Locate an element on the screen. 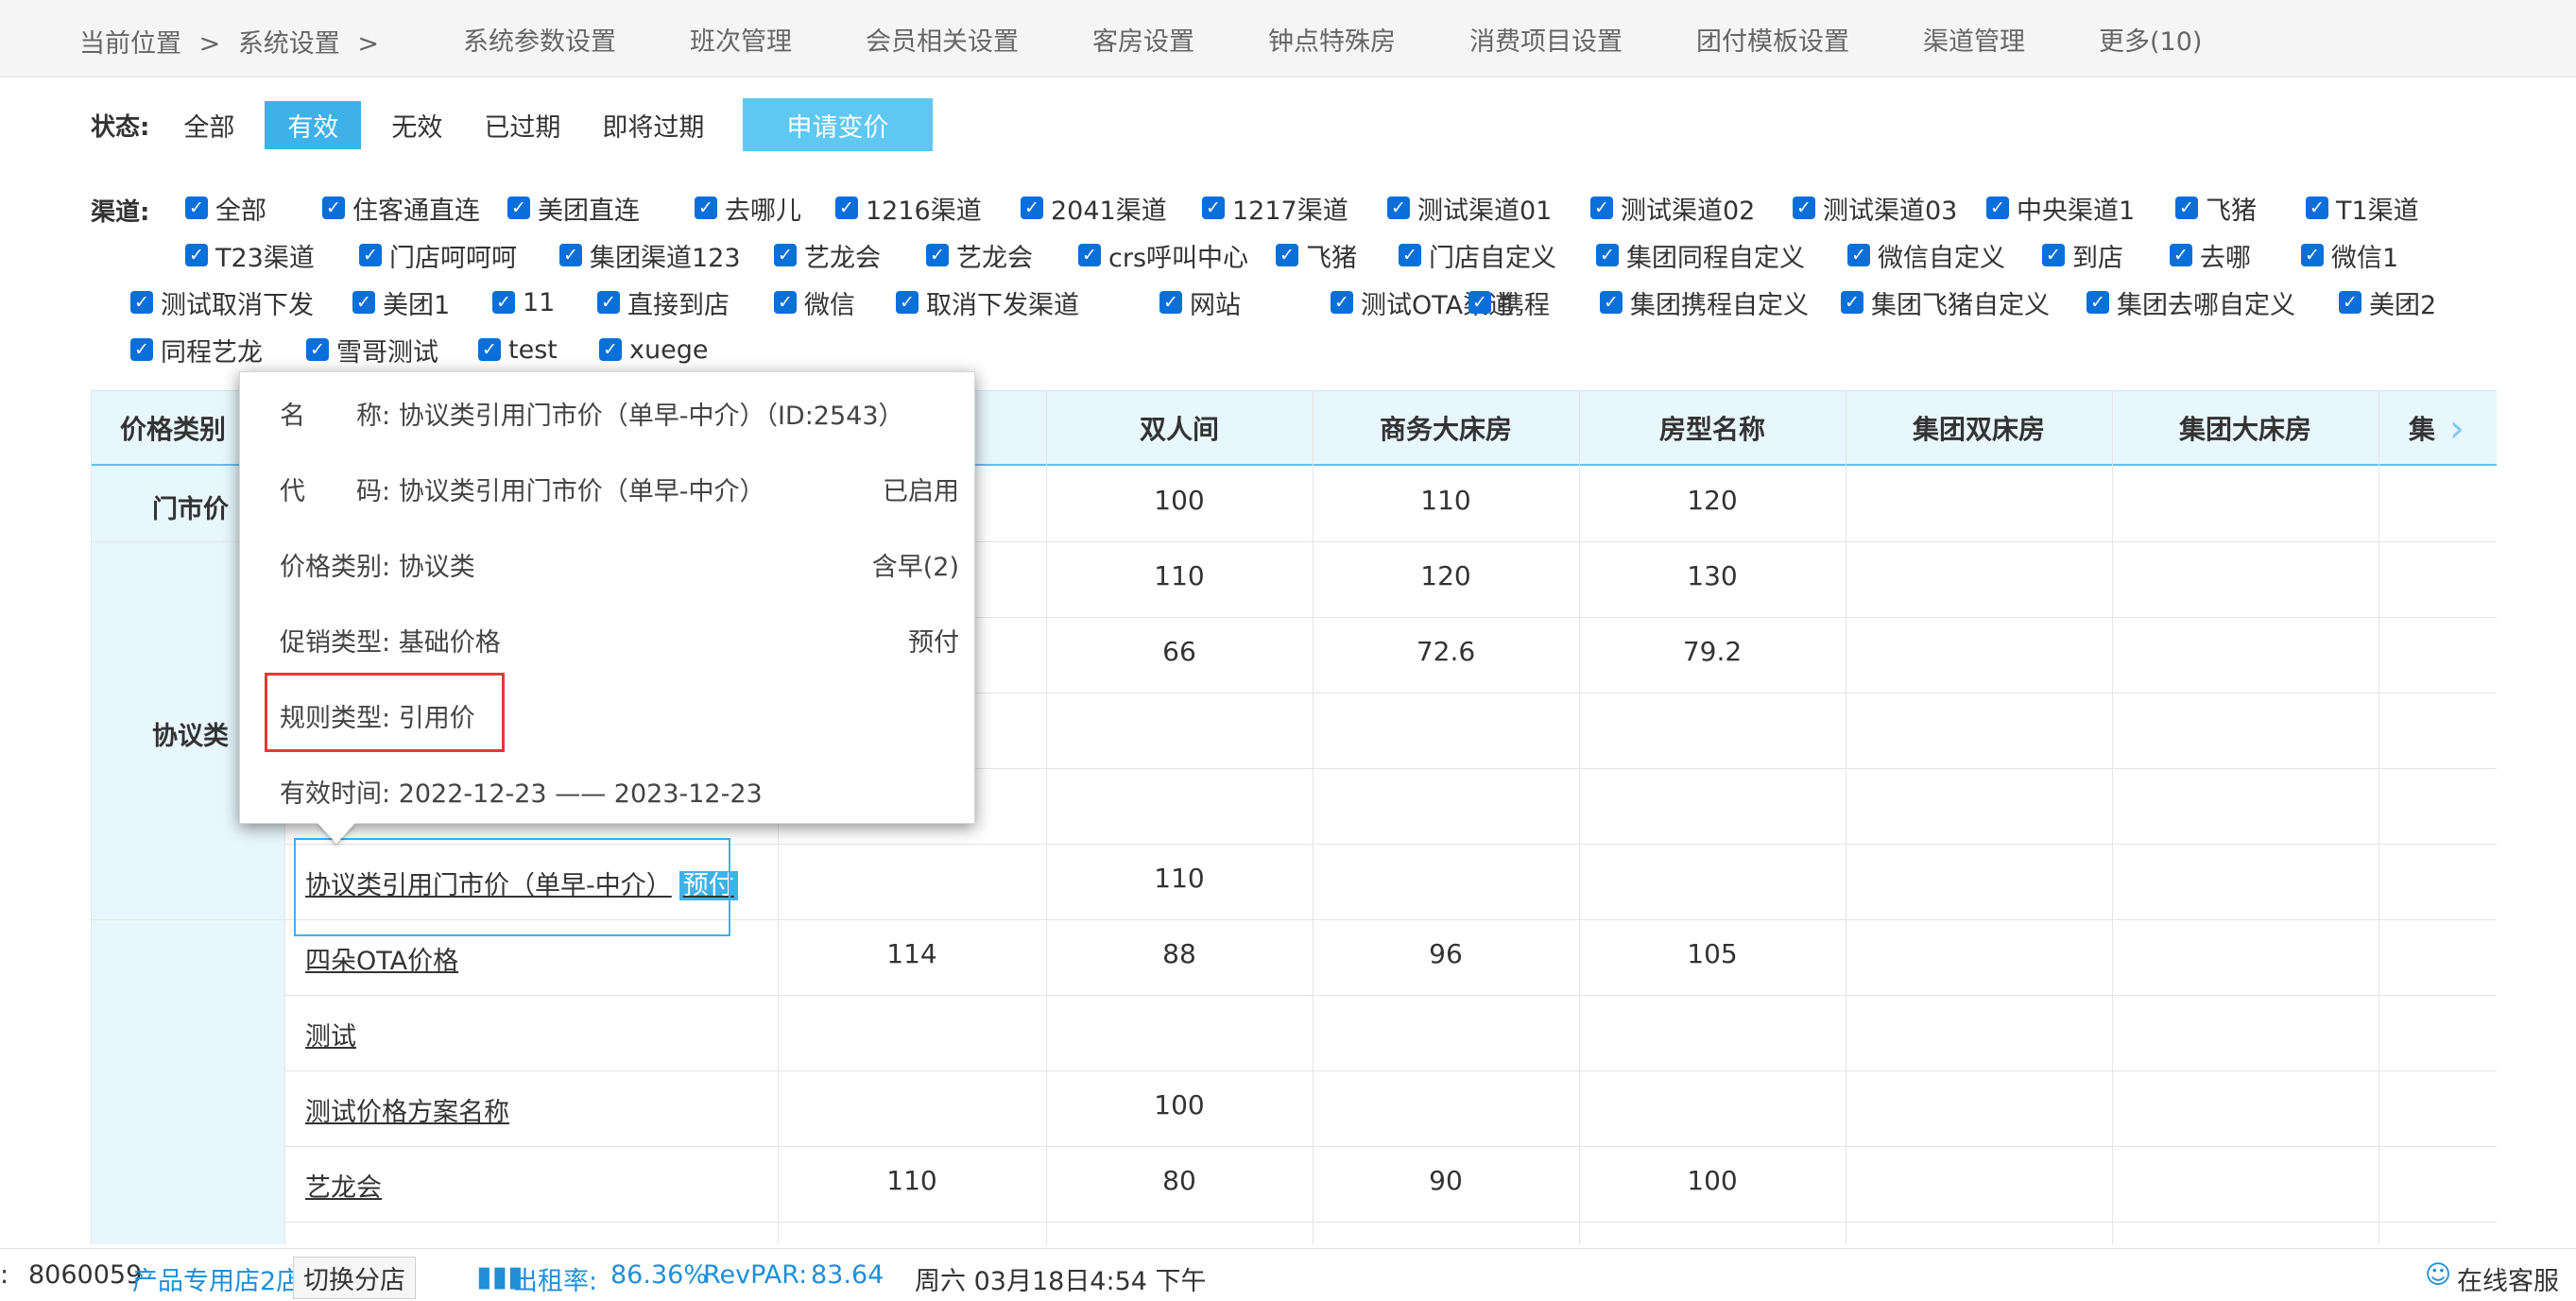 This screenshot has height=1301, width=2576. status-expired: 已过期 is located at coordinates (522, 125).